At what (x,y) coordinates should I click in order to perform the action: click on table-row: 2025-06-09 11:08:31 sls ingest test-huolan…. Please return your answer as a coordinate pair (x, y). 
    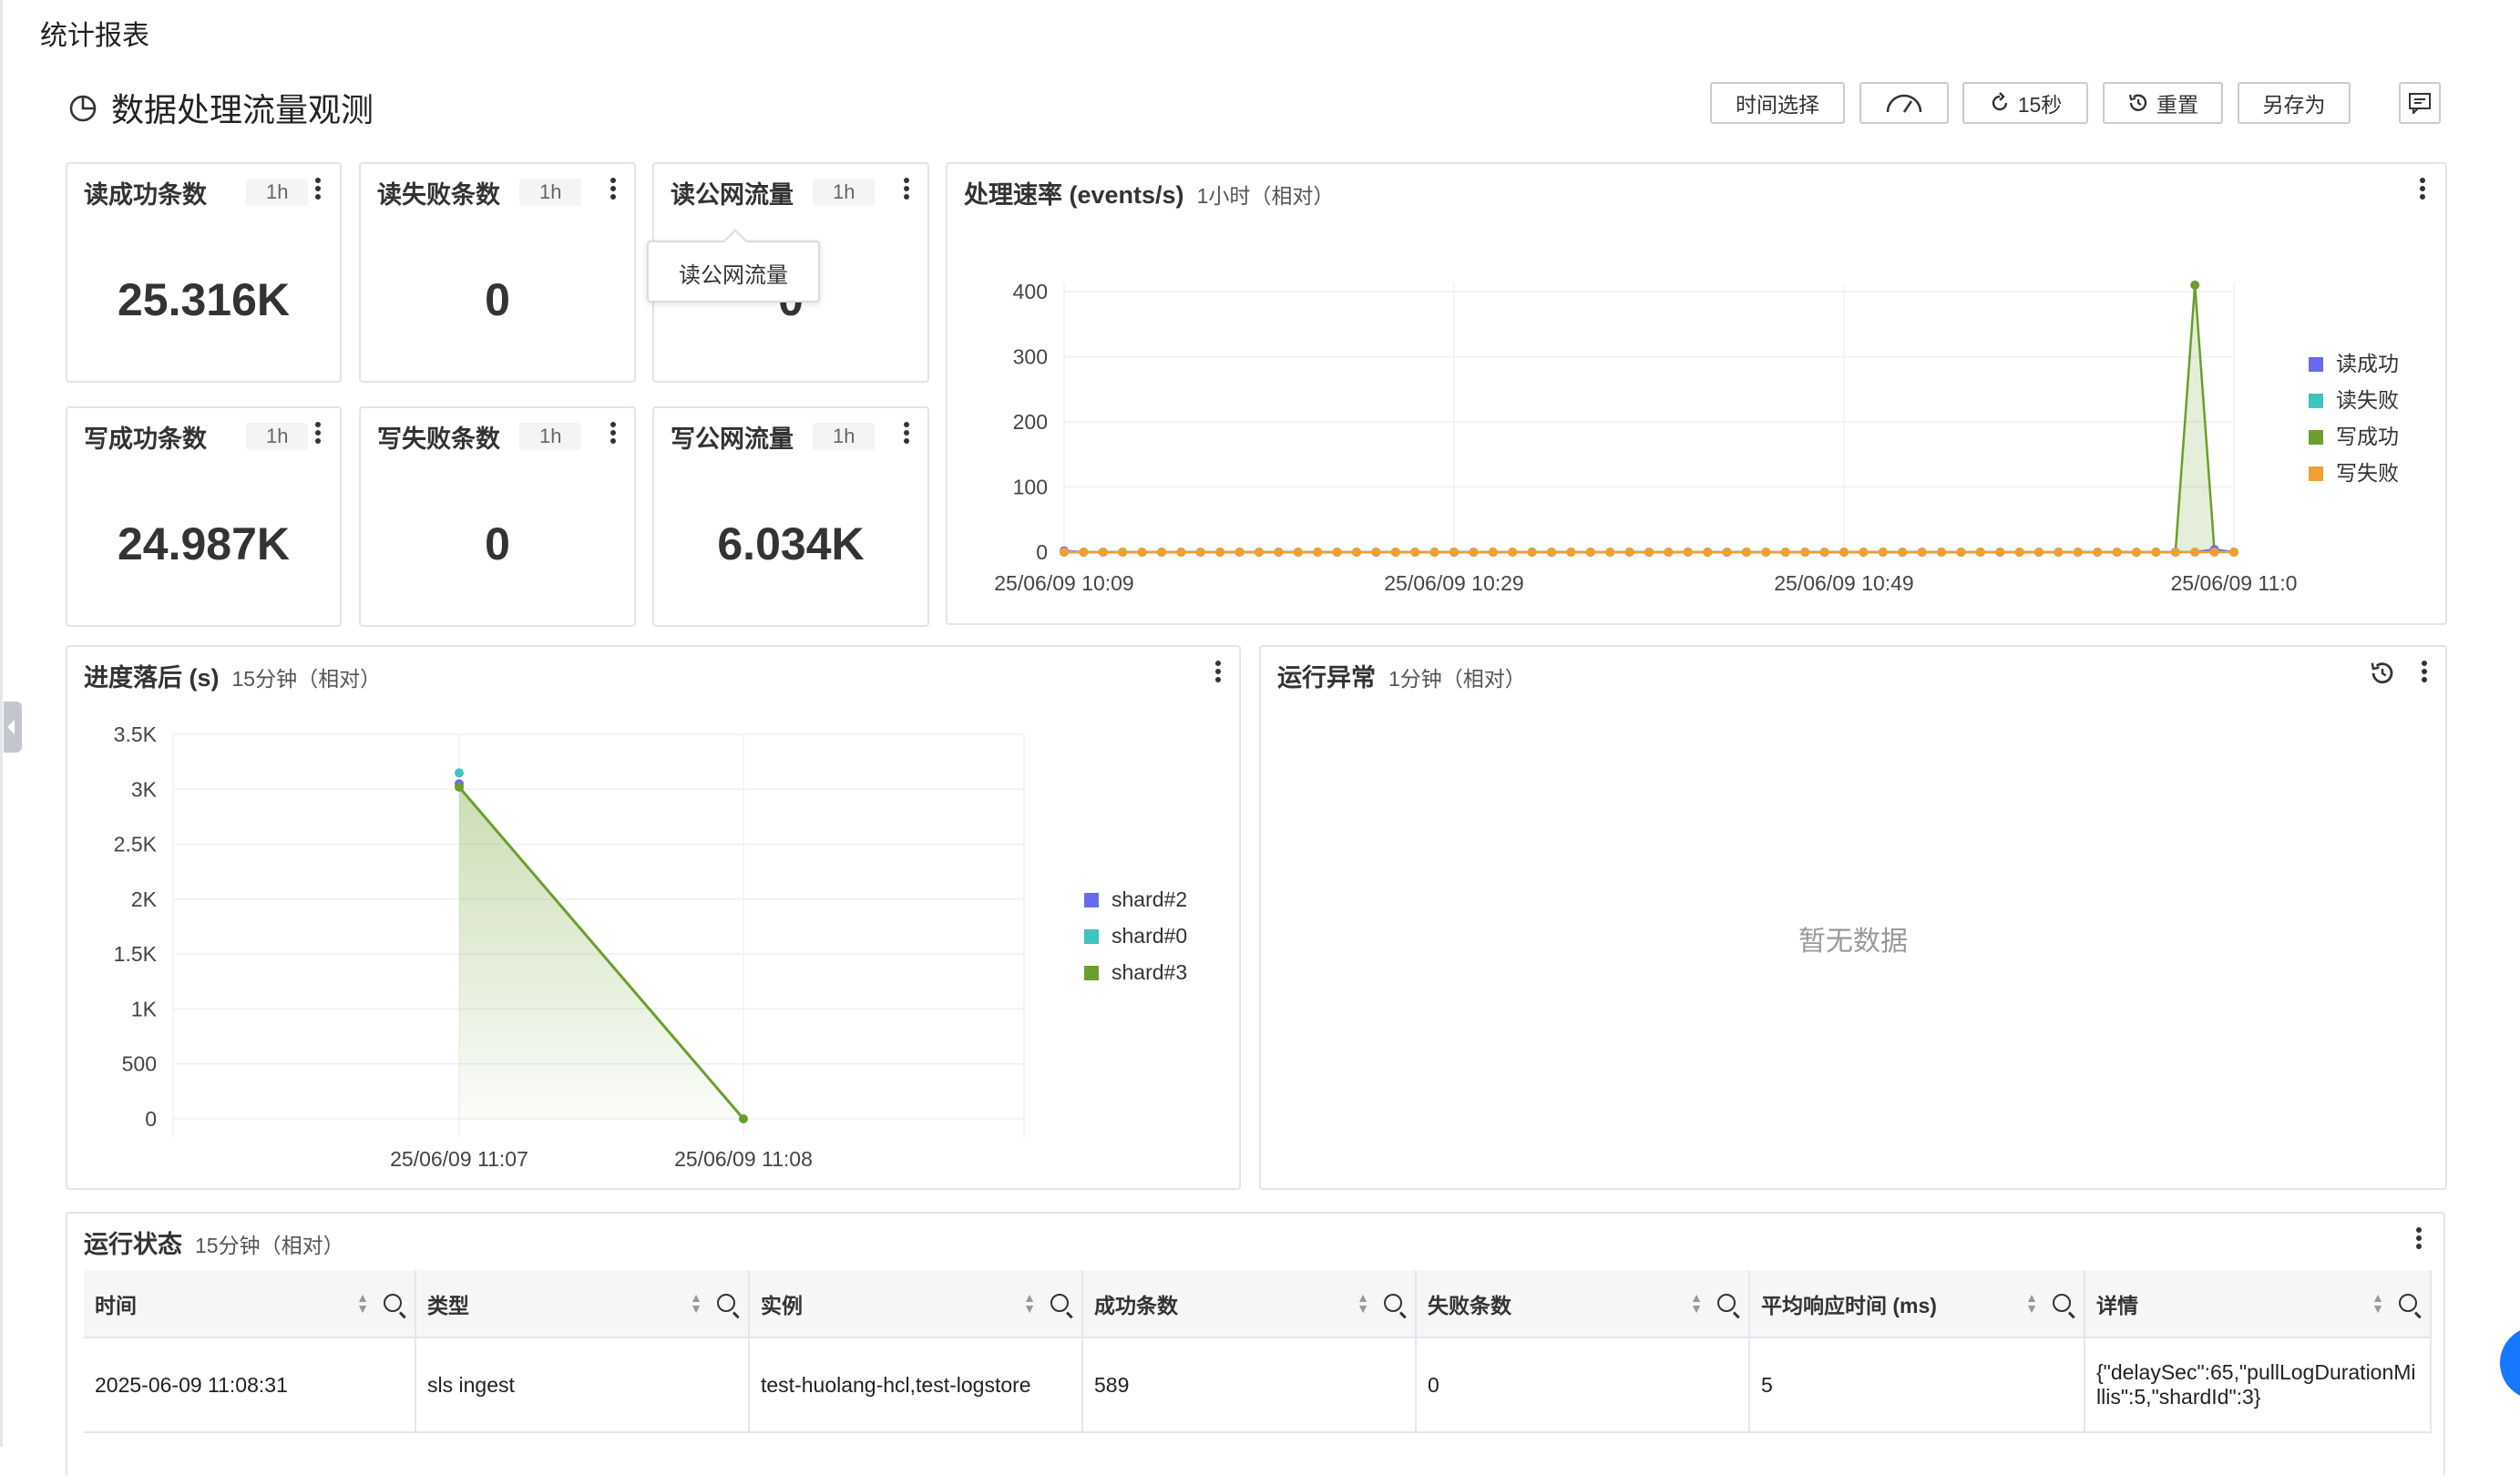
    Looking at the image, I should click on (1258, 1385).